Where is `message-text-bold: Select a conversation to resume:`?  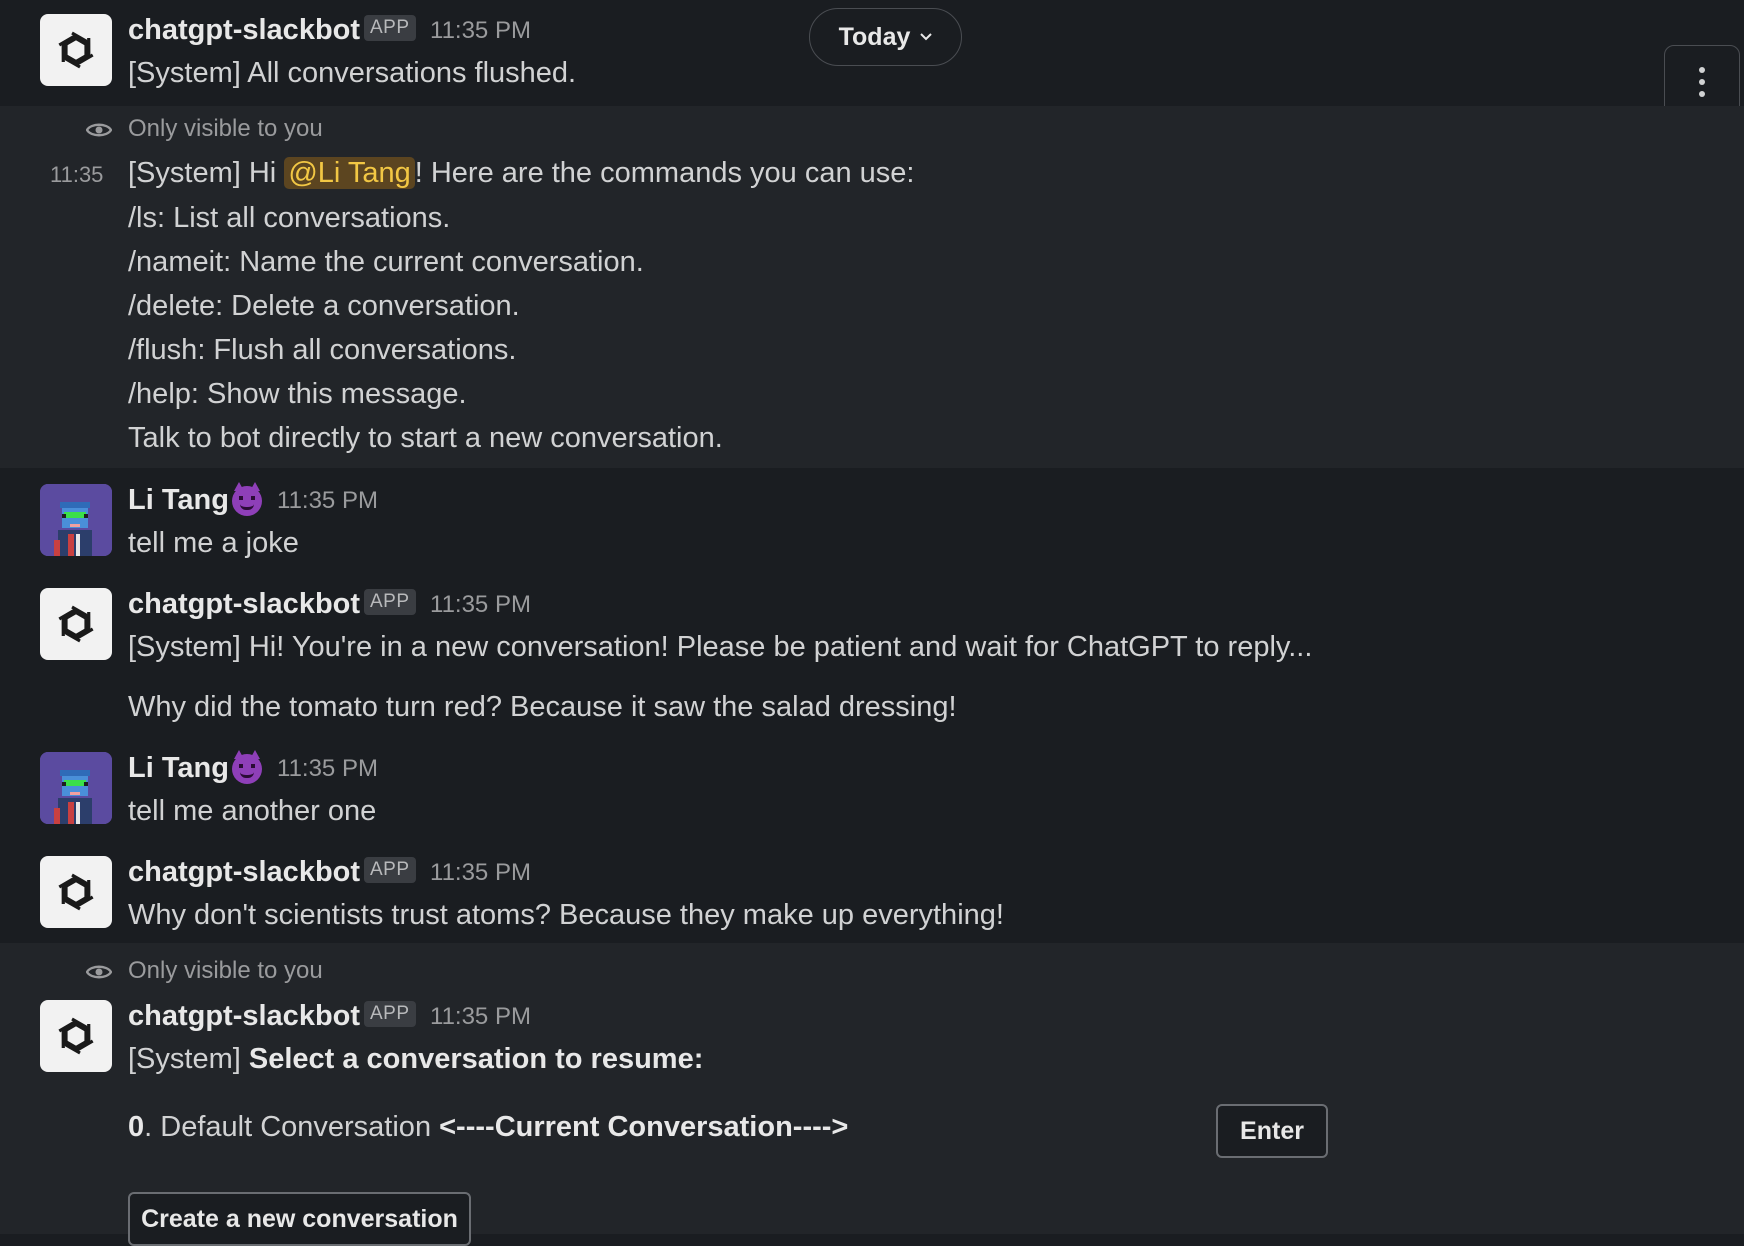 message-text-bold: Select a conversation to resume: is located at coordinates (476, 1059).